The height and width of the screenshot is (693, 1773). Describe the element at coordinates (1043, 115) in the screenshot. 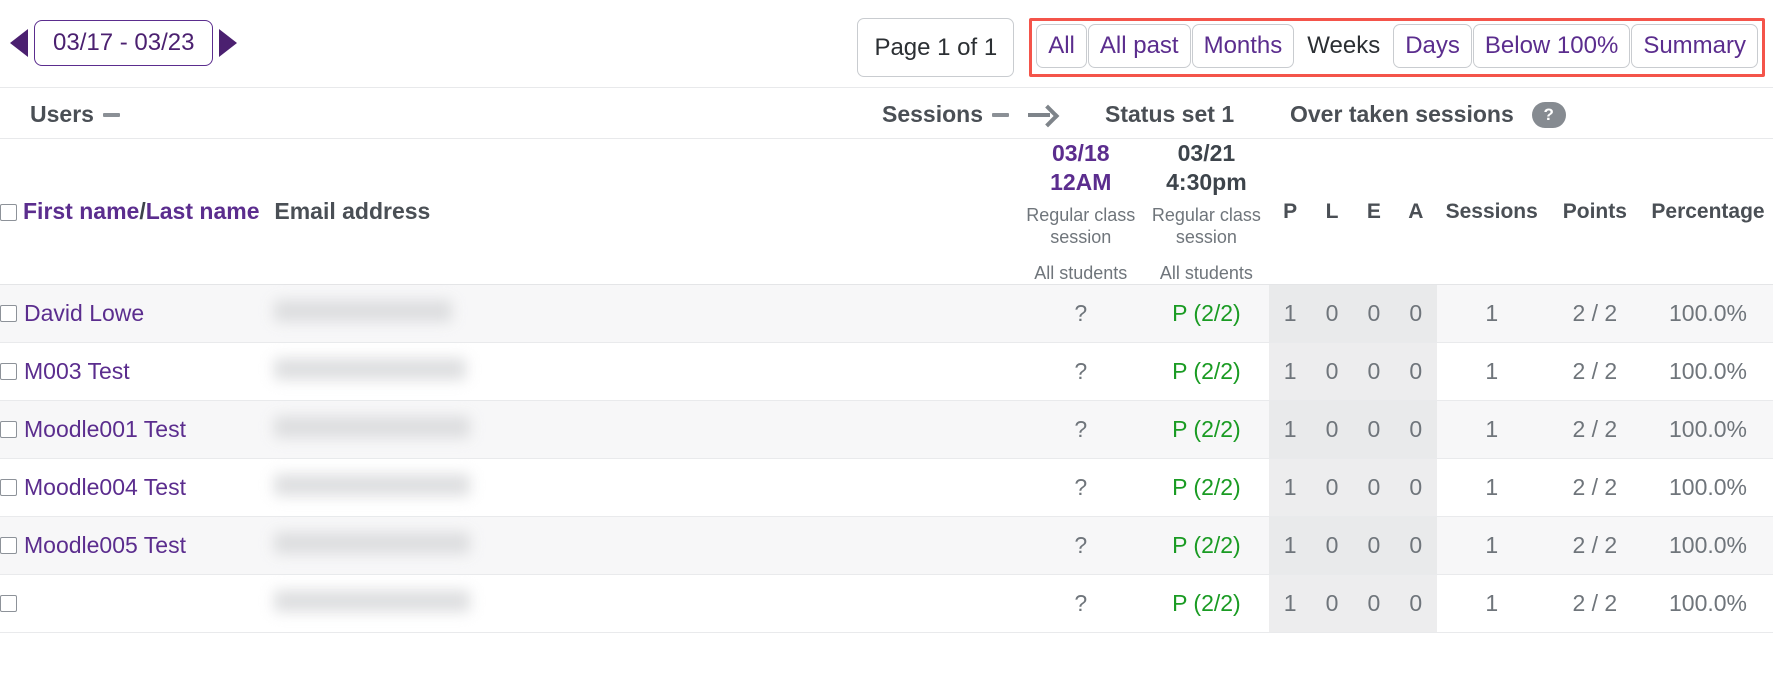

I see `sessions-next-arrow-icon` at that location.